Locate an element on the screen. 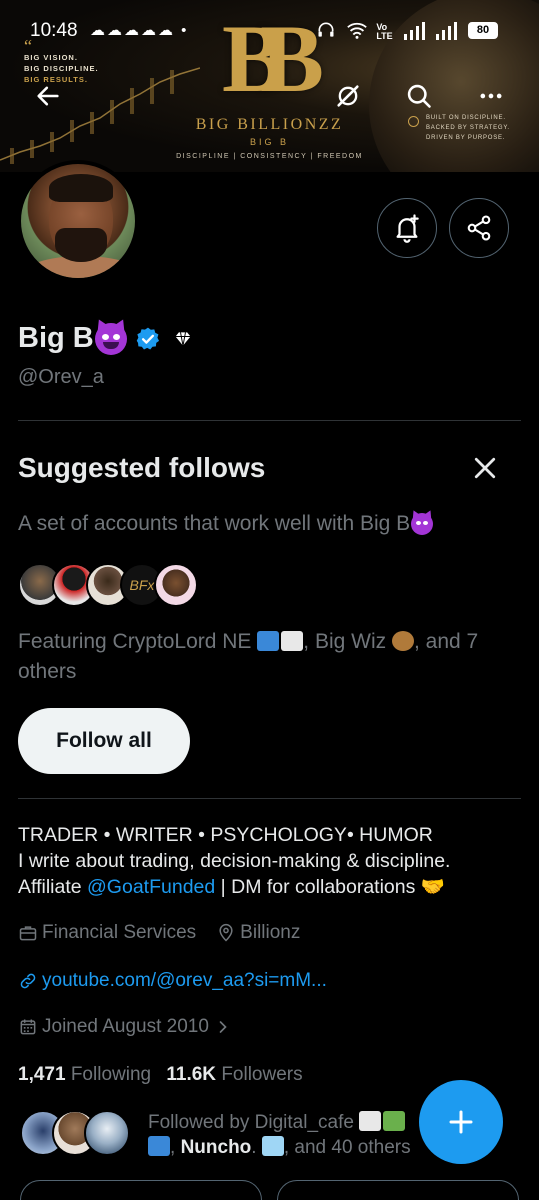  followed-by-avatars is located at coordinates (75, 1133).